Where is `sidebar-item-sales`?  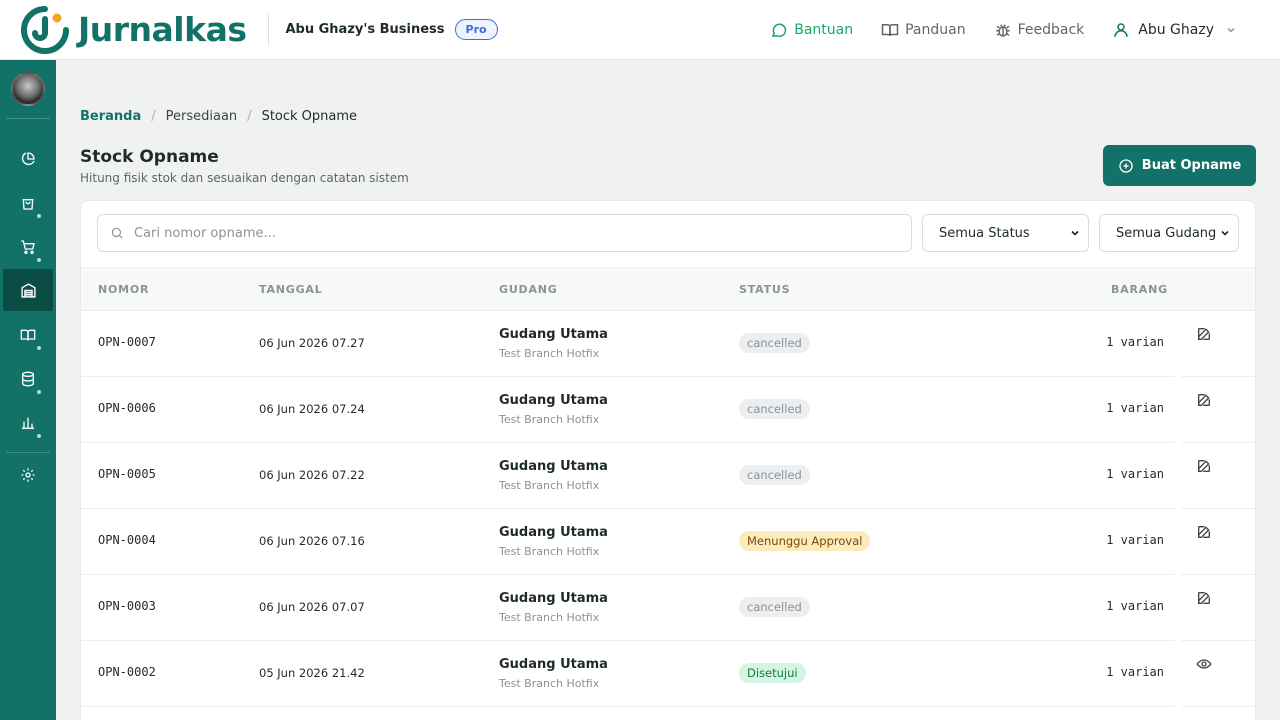
sidebar-item-sales is located at coordinates (28, 203).